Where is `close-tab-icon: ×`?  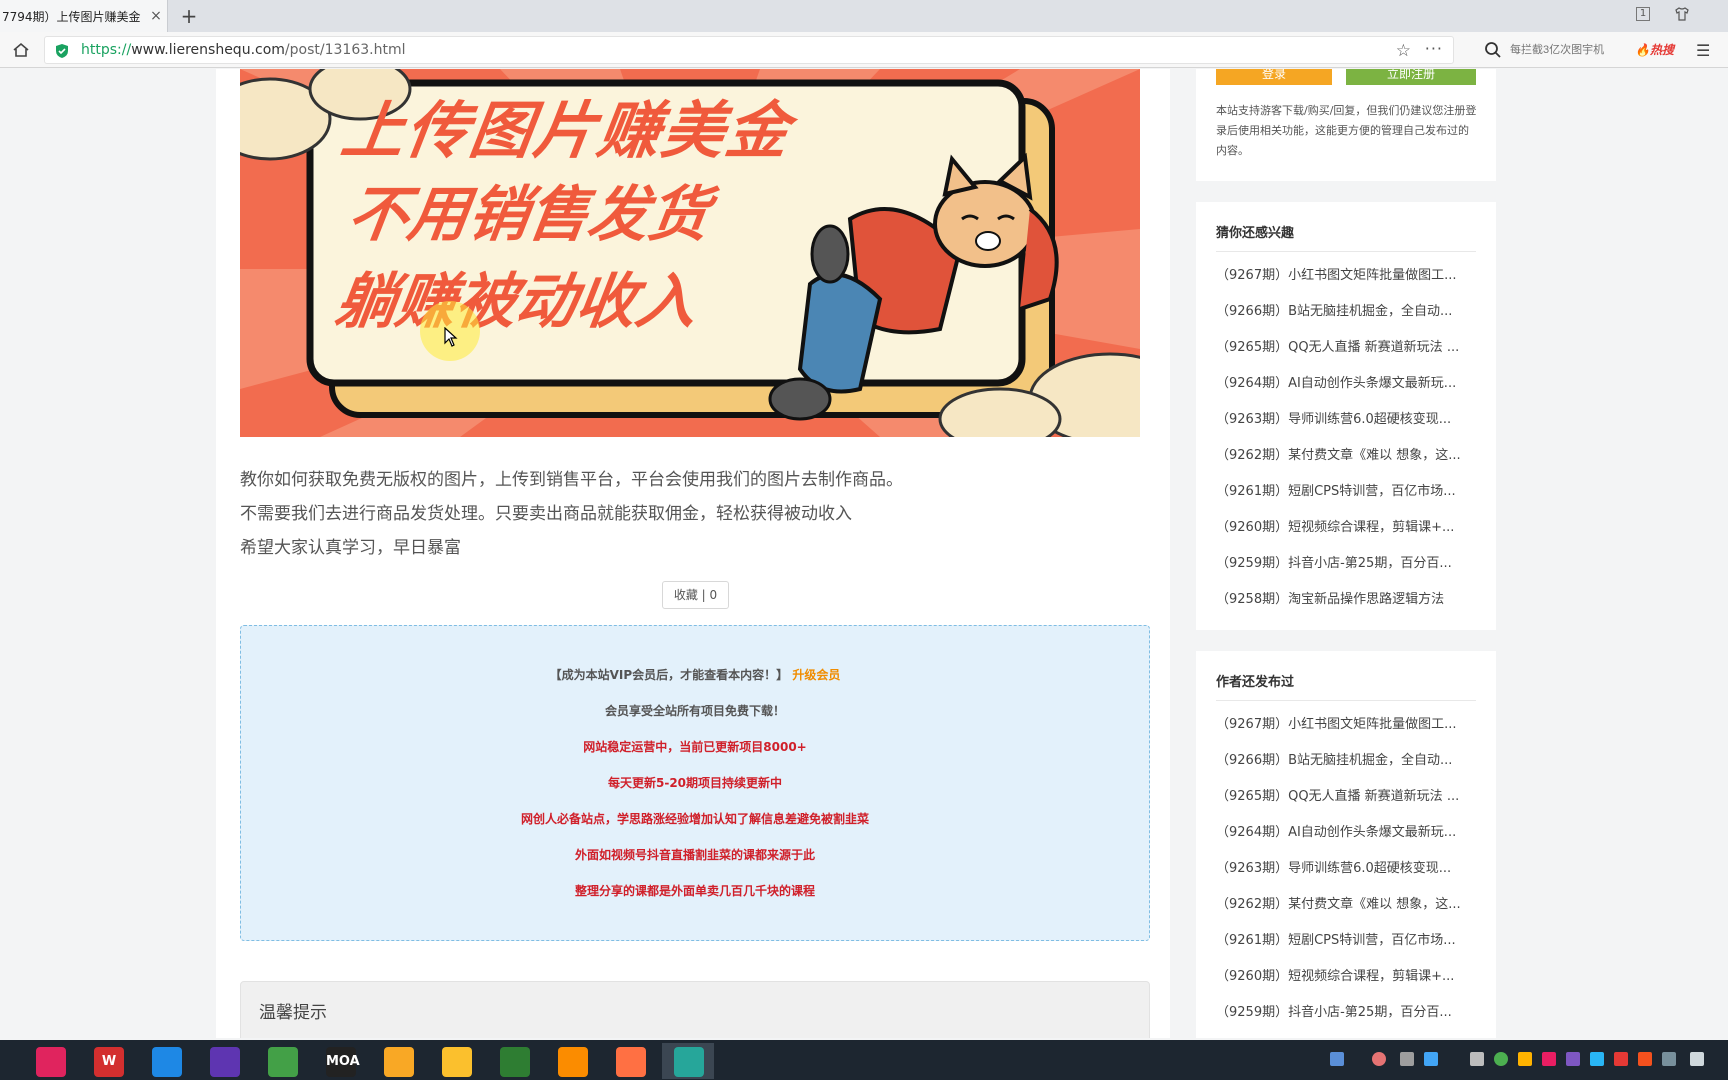 close-tab-icon: × is located at coordinates (156, 16).